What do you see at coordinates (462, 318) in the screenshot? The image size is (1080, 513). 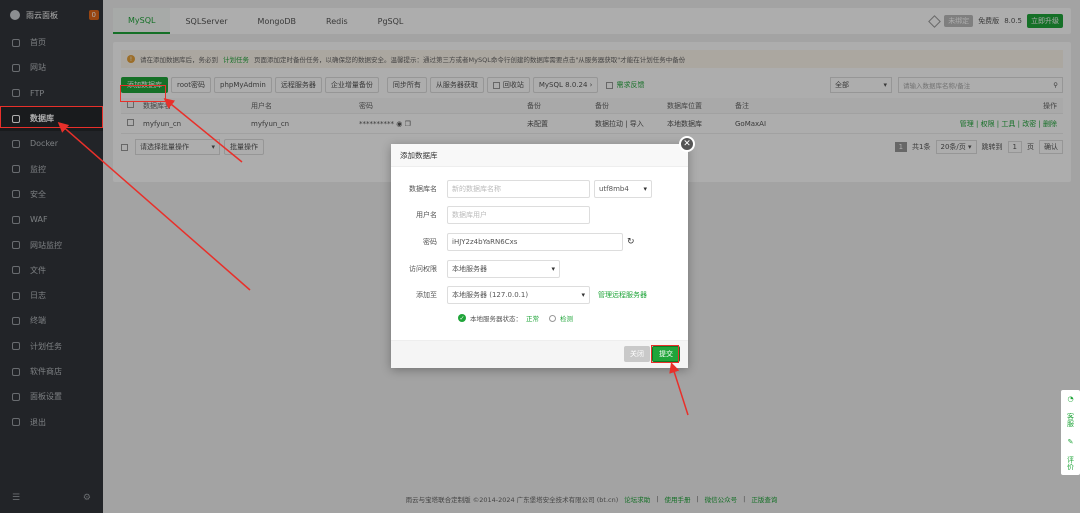 I see `check-circle-icon: ✓` at bounding box center [462, 318].